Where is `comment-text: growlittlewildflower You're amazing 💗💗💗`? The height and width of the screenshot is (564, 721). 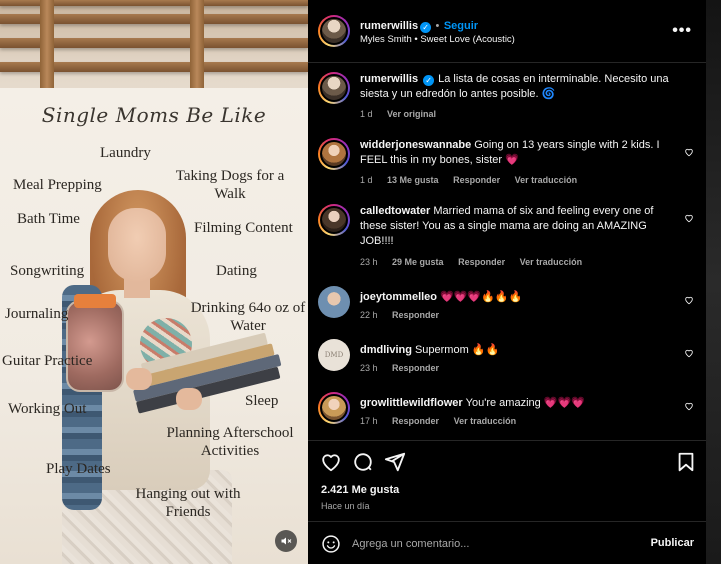
comment-text: growlittlewildflower You're amazing 💗💗💗 is located at coordinates (515, 403).